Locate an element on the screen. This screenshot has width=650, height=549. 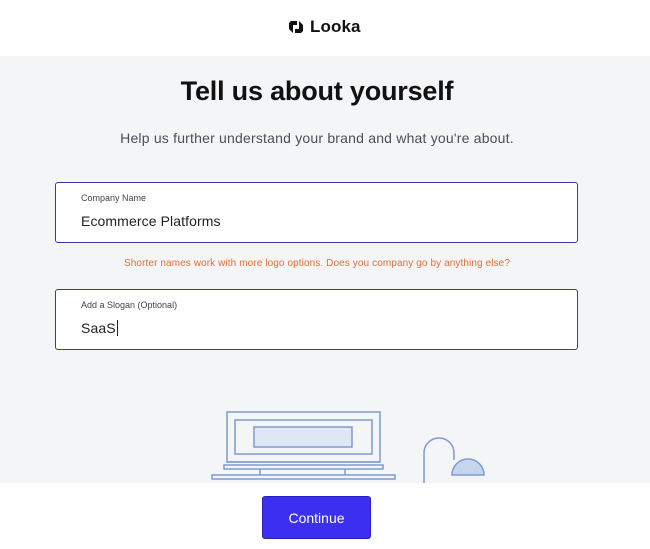
company-name-field: Company Name Ecommerce Platforms is located at coordinates (316, 212).